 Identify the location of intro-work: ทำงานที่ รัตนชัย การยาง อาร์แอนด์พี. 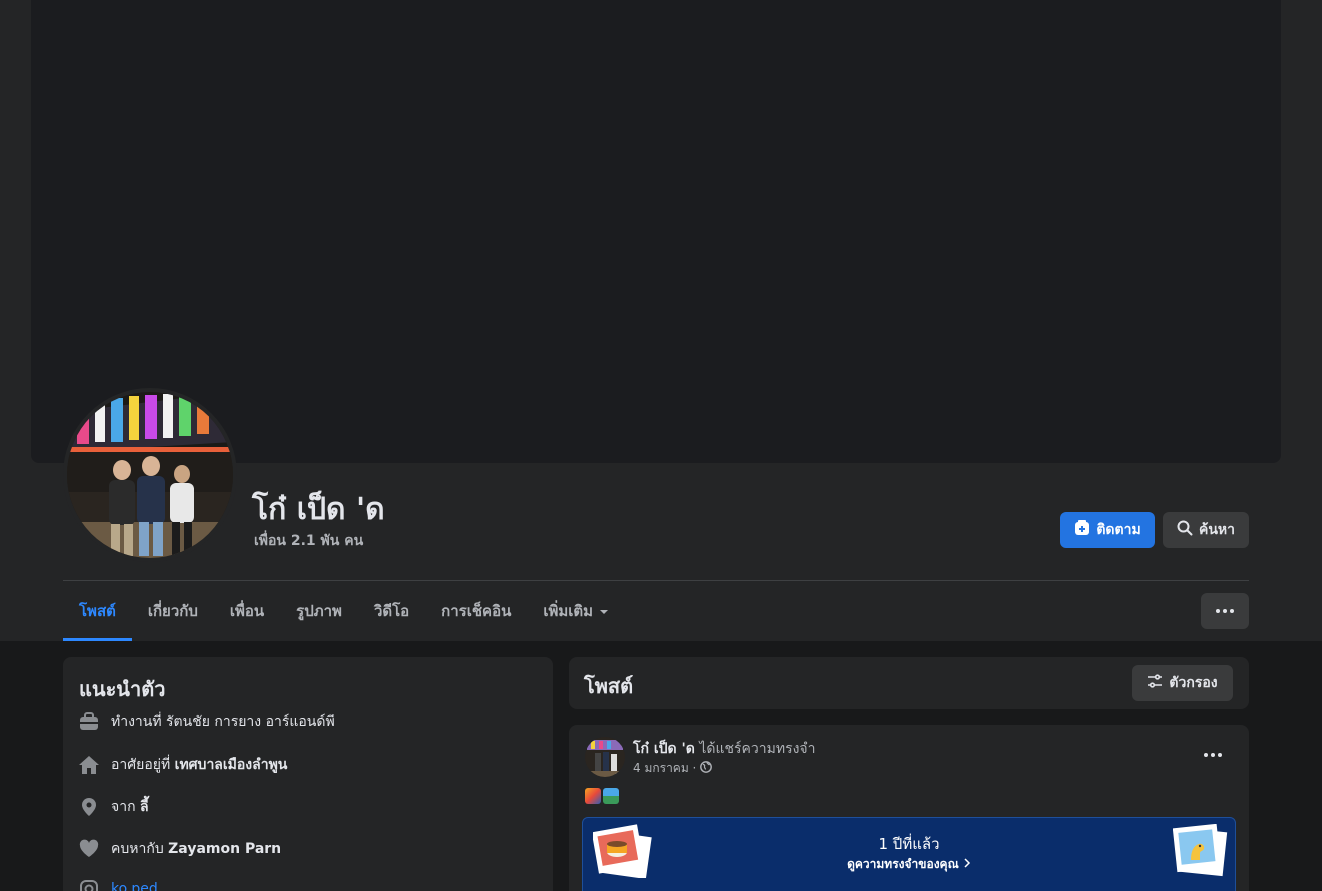
(207, 722).